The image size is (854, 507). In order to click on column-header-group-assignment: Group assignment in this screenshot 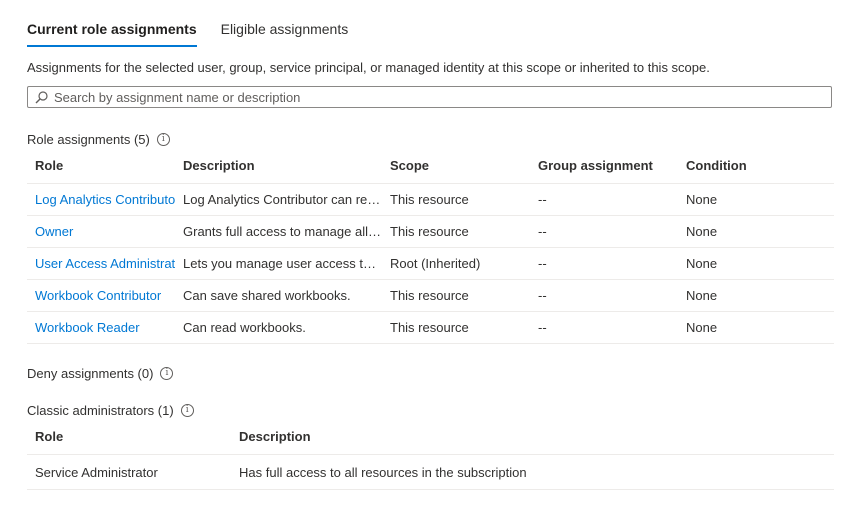, I will do `click(604, 165)`.